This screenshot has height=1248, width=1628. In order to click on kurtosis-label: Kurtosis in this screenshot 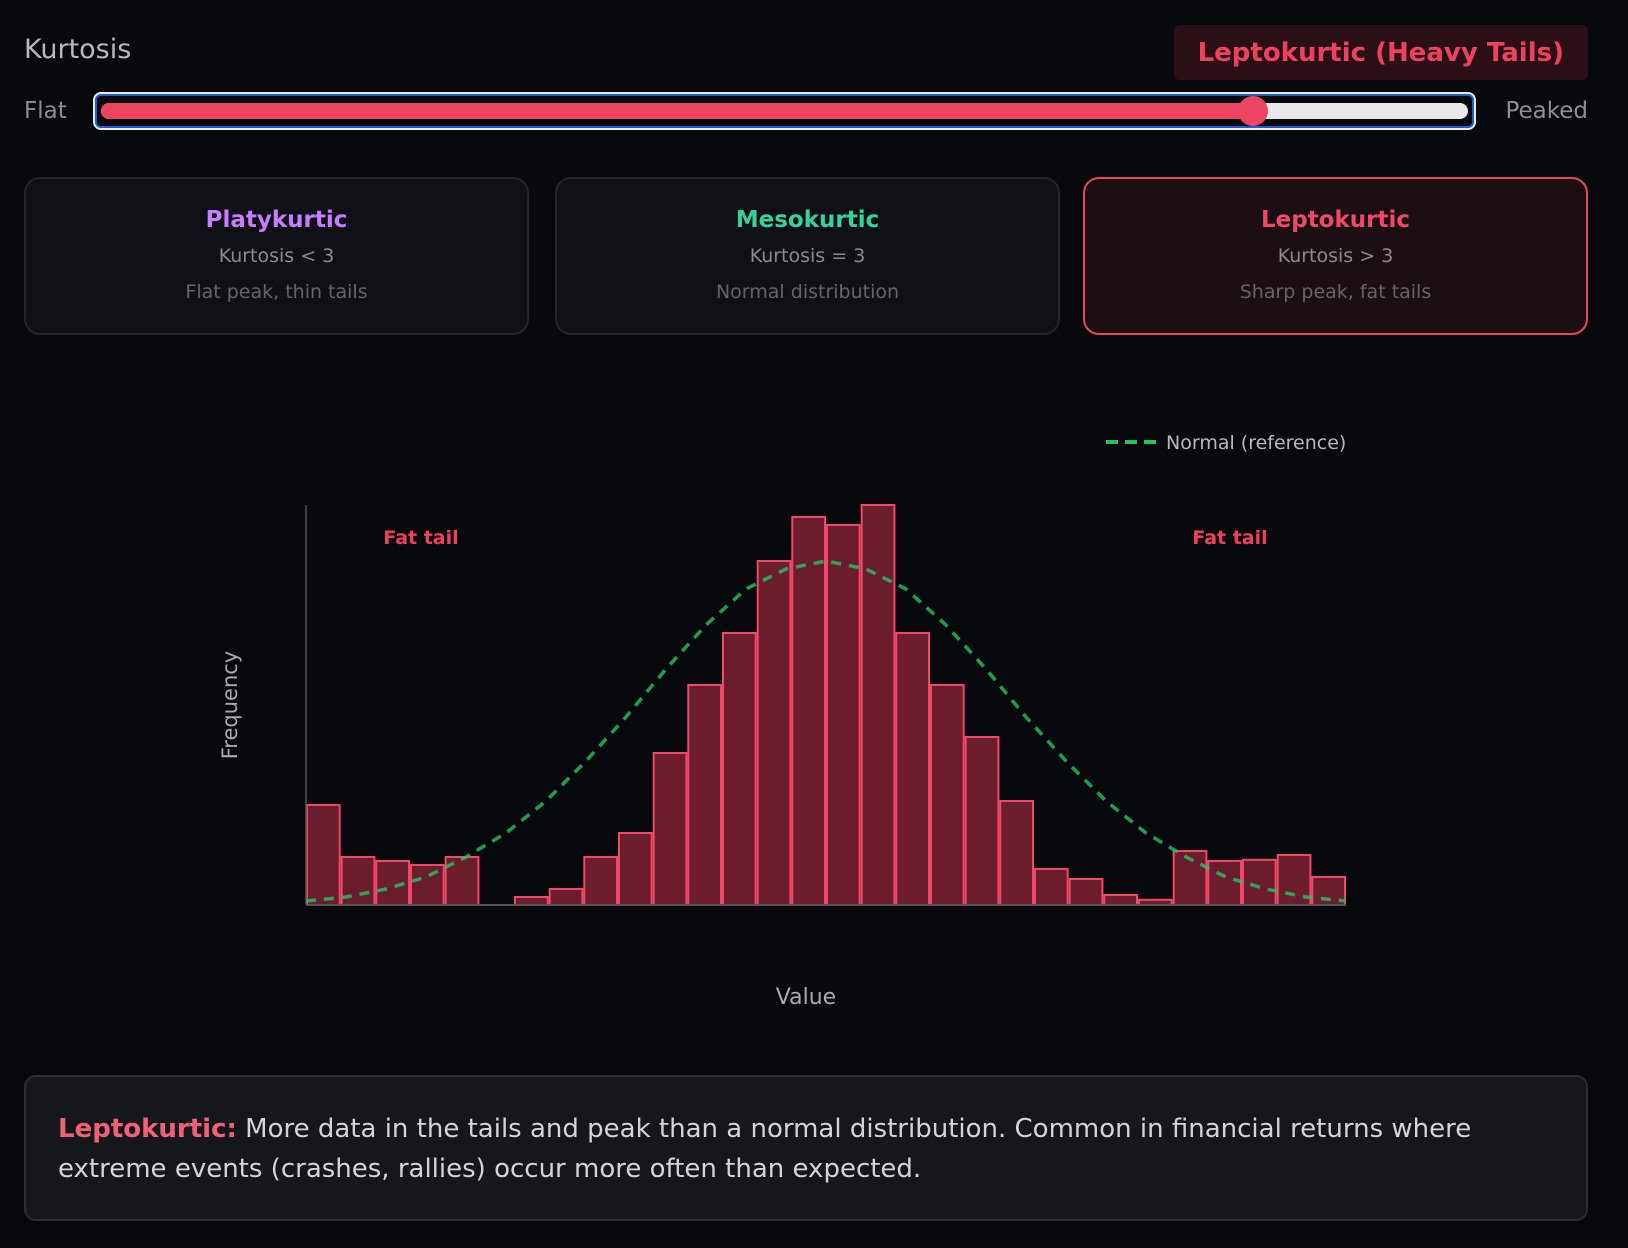, I will do `click(78, 49)`.